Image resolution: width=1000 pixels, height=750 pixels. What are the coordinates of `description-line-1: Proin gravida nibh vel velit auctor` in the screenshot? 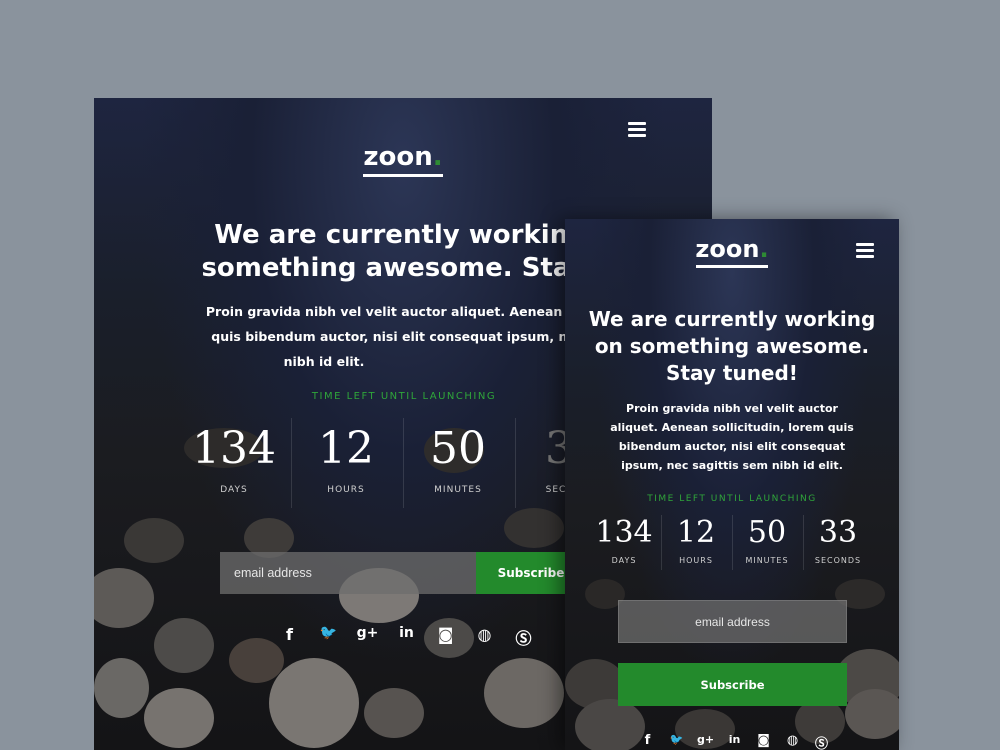 It's located at (732, 408).